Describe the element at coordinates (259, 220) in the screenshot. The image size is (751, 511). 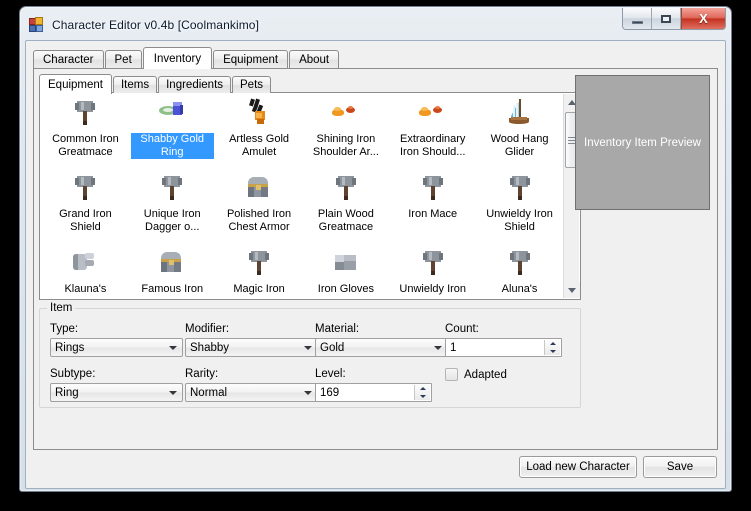
I see `item-label: Polished Iron Chest Armor` at that location.